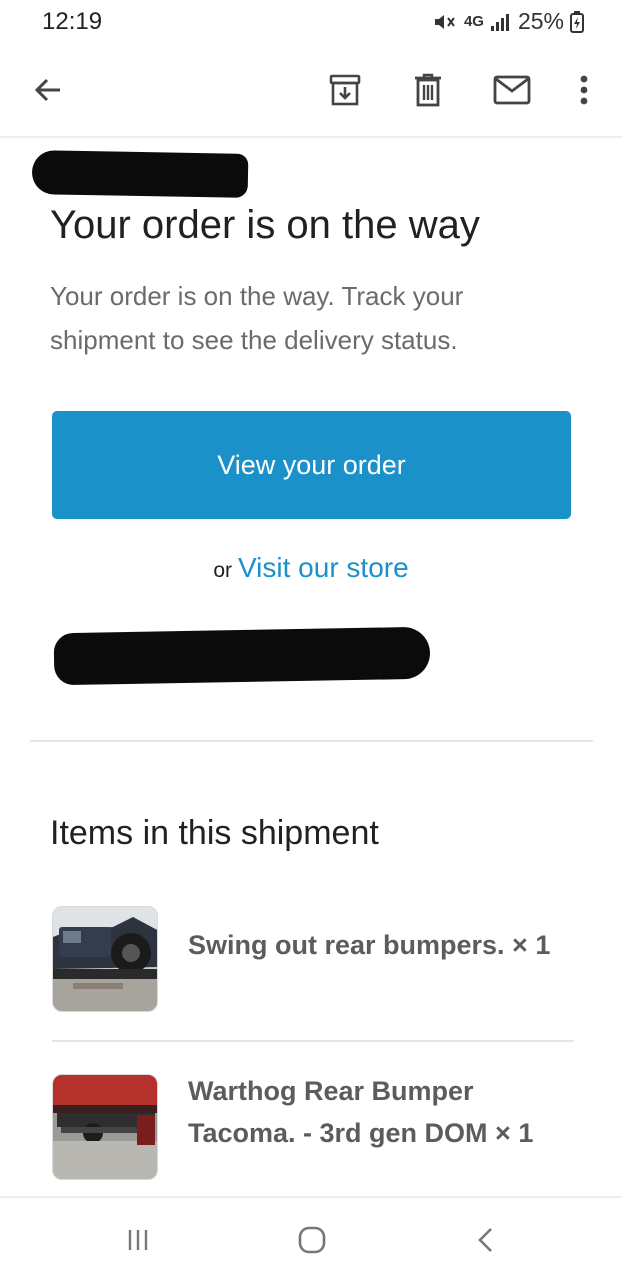 The image size is (622, 1279). I want to click on status-time: 12:19, so click(72, 21).